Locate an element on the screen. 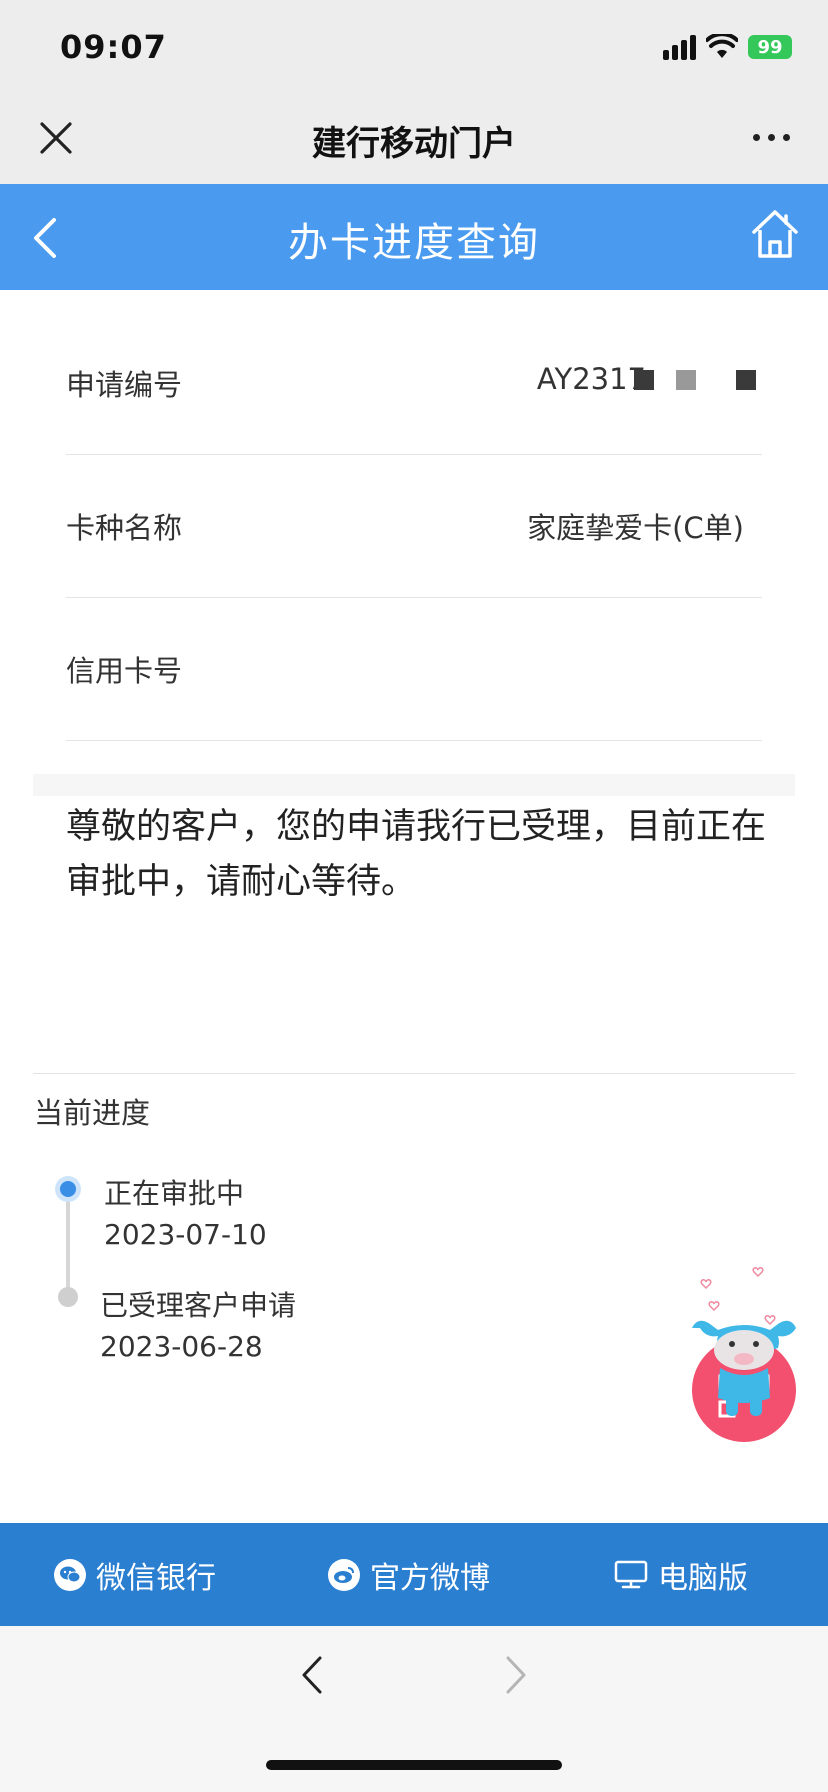 This screenshot has height=1792, width=828. page-title: 办卡进度查询 is located at coordinates (414, 243).